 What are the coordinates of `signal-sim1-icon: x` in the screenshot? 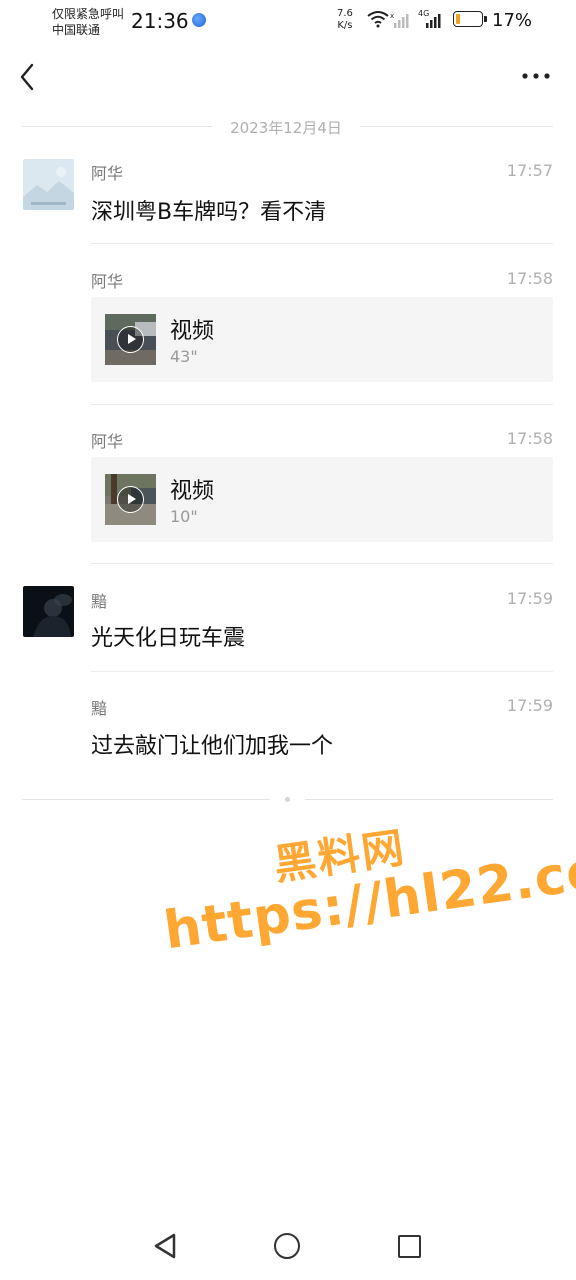 It's located at (399, 20).